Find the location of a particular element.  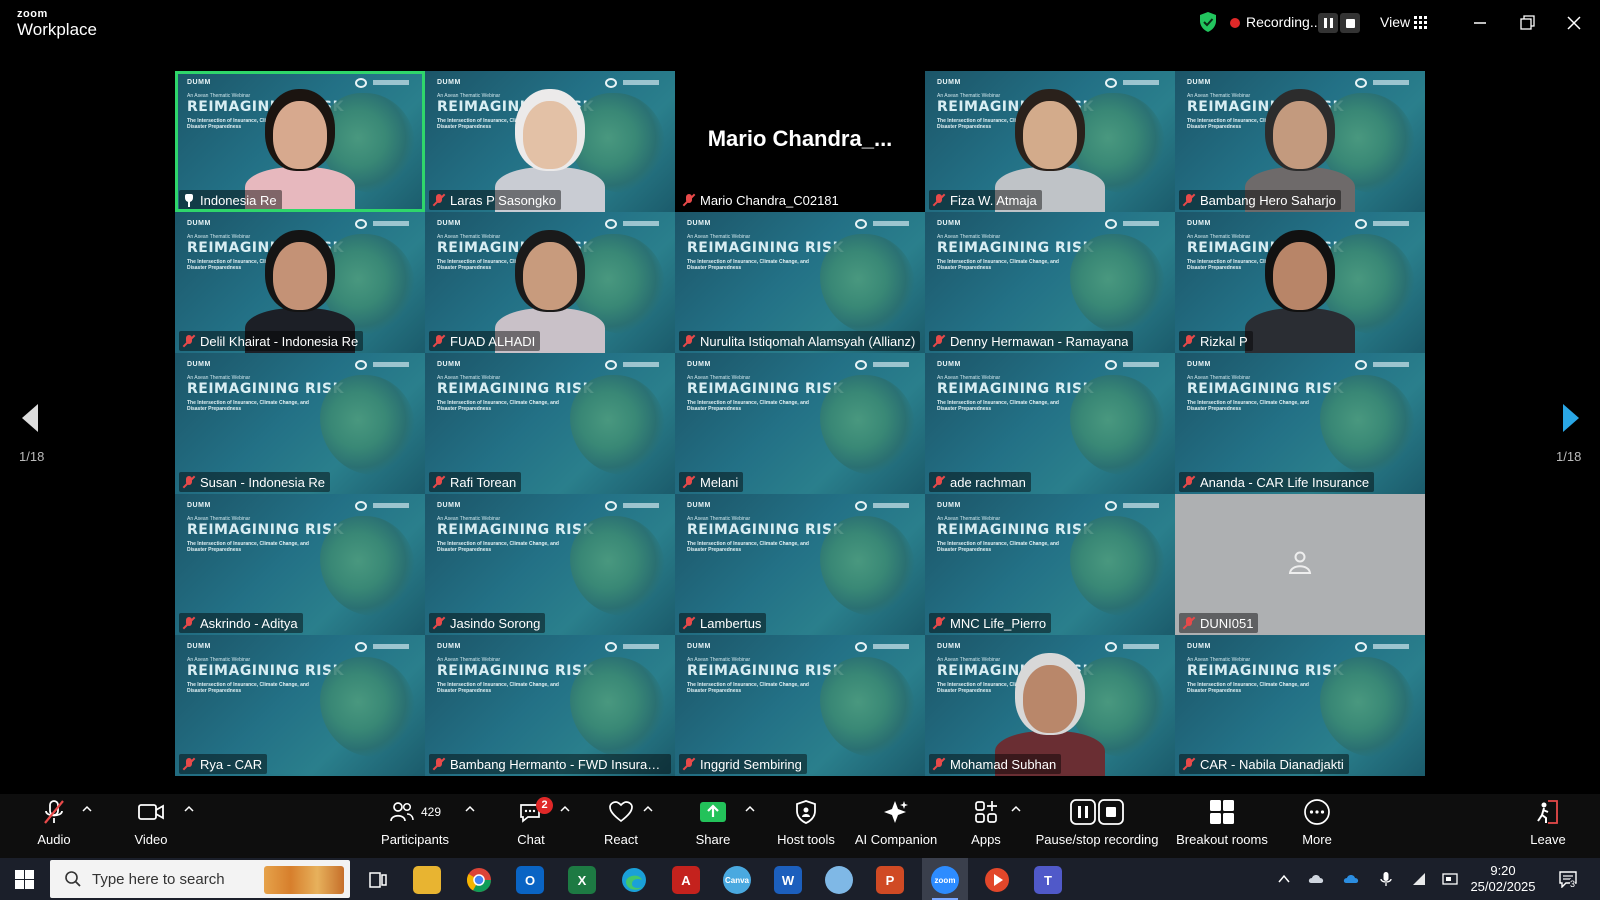

participant-name-tag: Askrindo - Aditya is located at coordinates (241, 623).